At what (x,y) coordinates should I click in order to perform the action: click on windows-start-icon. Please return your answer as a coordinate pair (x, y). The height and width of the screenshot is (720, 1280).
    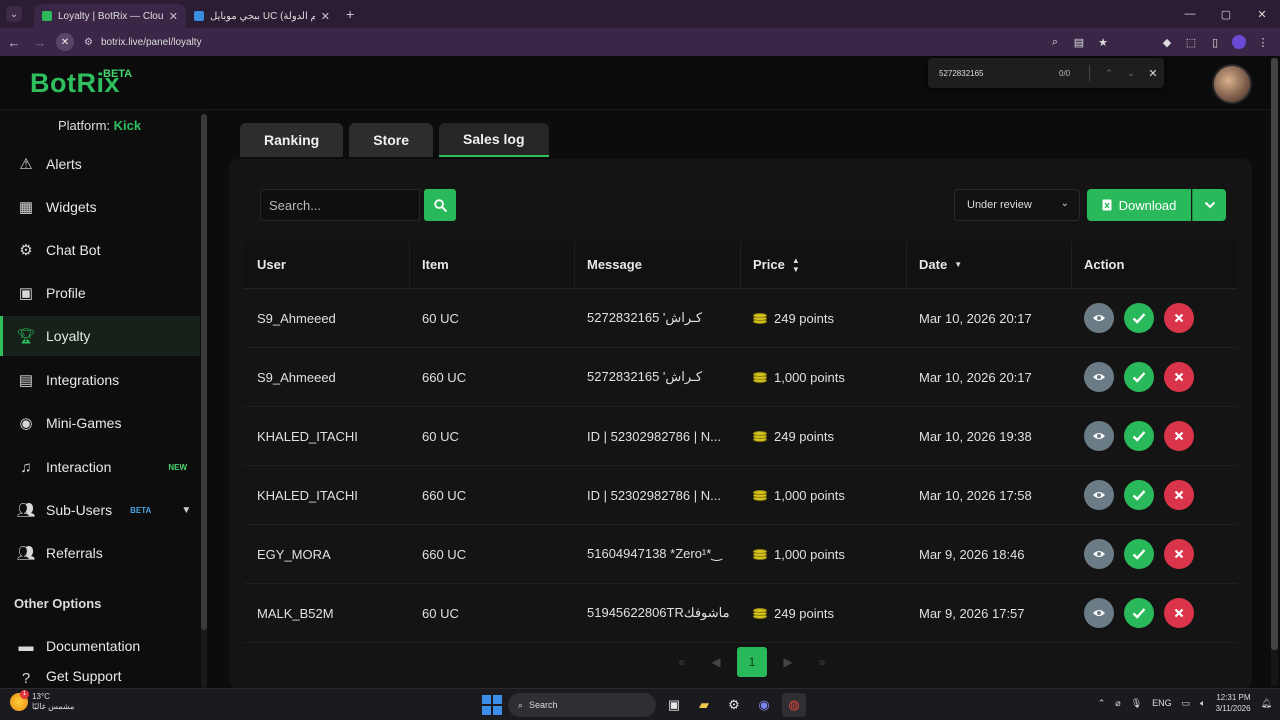
    Looking at the image, I should click on (492, 705).